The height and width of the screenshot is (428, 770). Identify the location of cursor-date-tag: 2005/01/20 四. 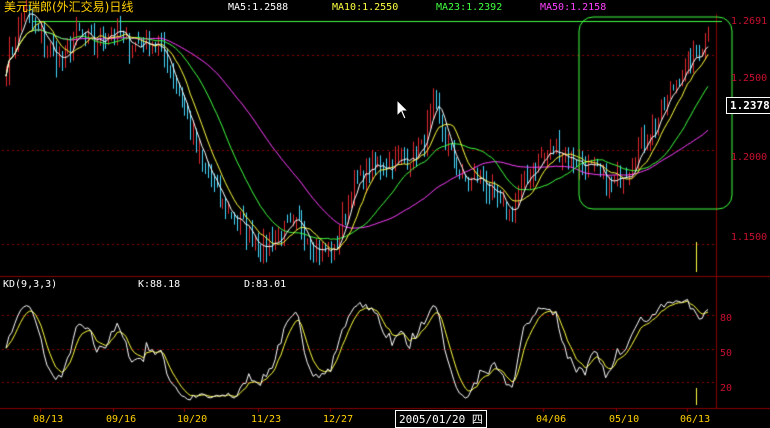
(441, 419).